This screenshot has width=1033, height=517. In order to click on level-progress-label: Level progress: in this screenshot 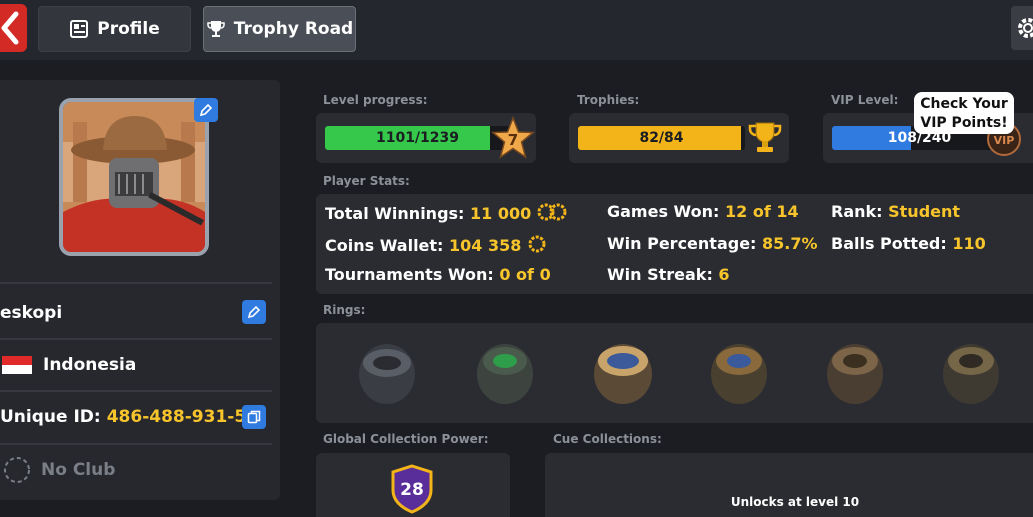, I will do `click(375, 100)`.